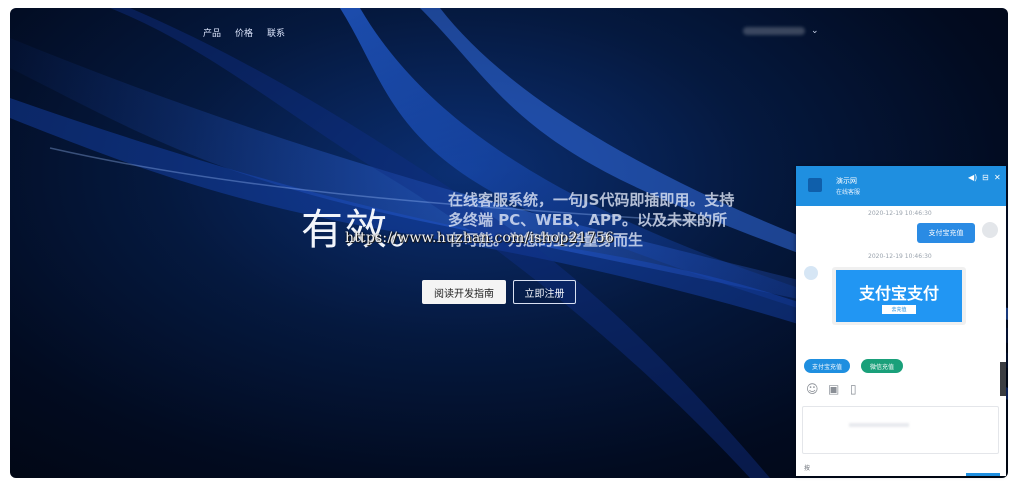  Describe the element at coordinates (997, 177) in the screenshot. I see `close-icon: ✕` at that location.